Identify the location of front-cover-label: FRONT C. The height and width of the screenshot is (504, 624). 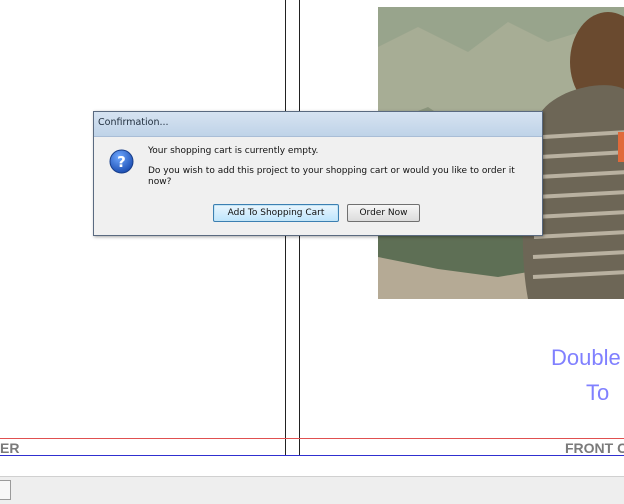
(594, 448).